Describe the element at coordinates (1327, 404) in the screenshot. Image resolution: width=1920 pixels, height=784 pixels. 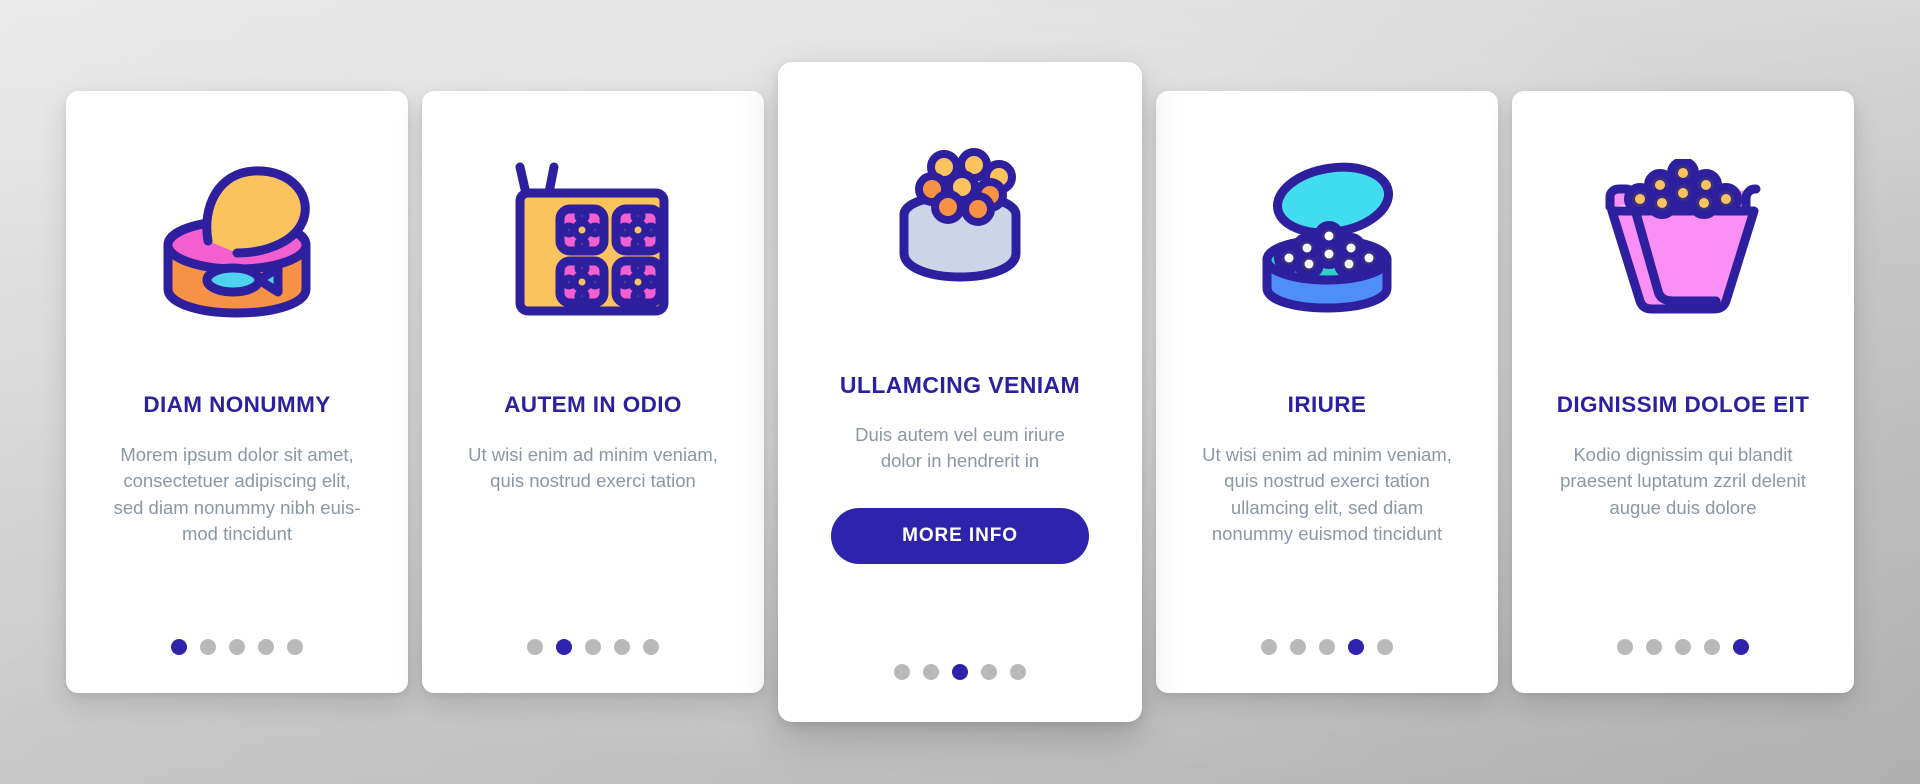
I see `card-title: IRIURE` at that location.